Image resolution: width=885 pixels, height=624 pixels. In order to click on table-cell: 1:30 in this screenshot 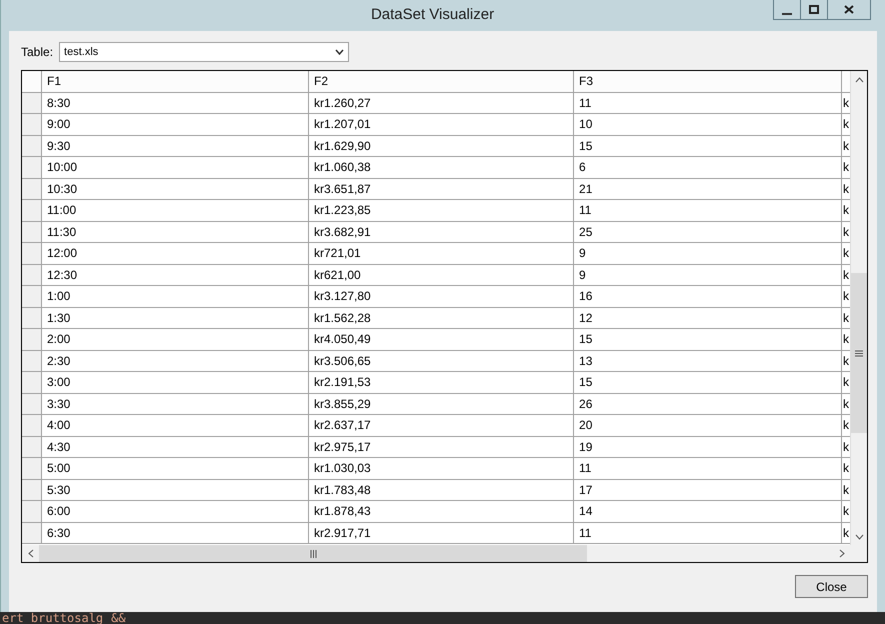, I will do `click(175, 318)`.